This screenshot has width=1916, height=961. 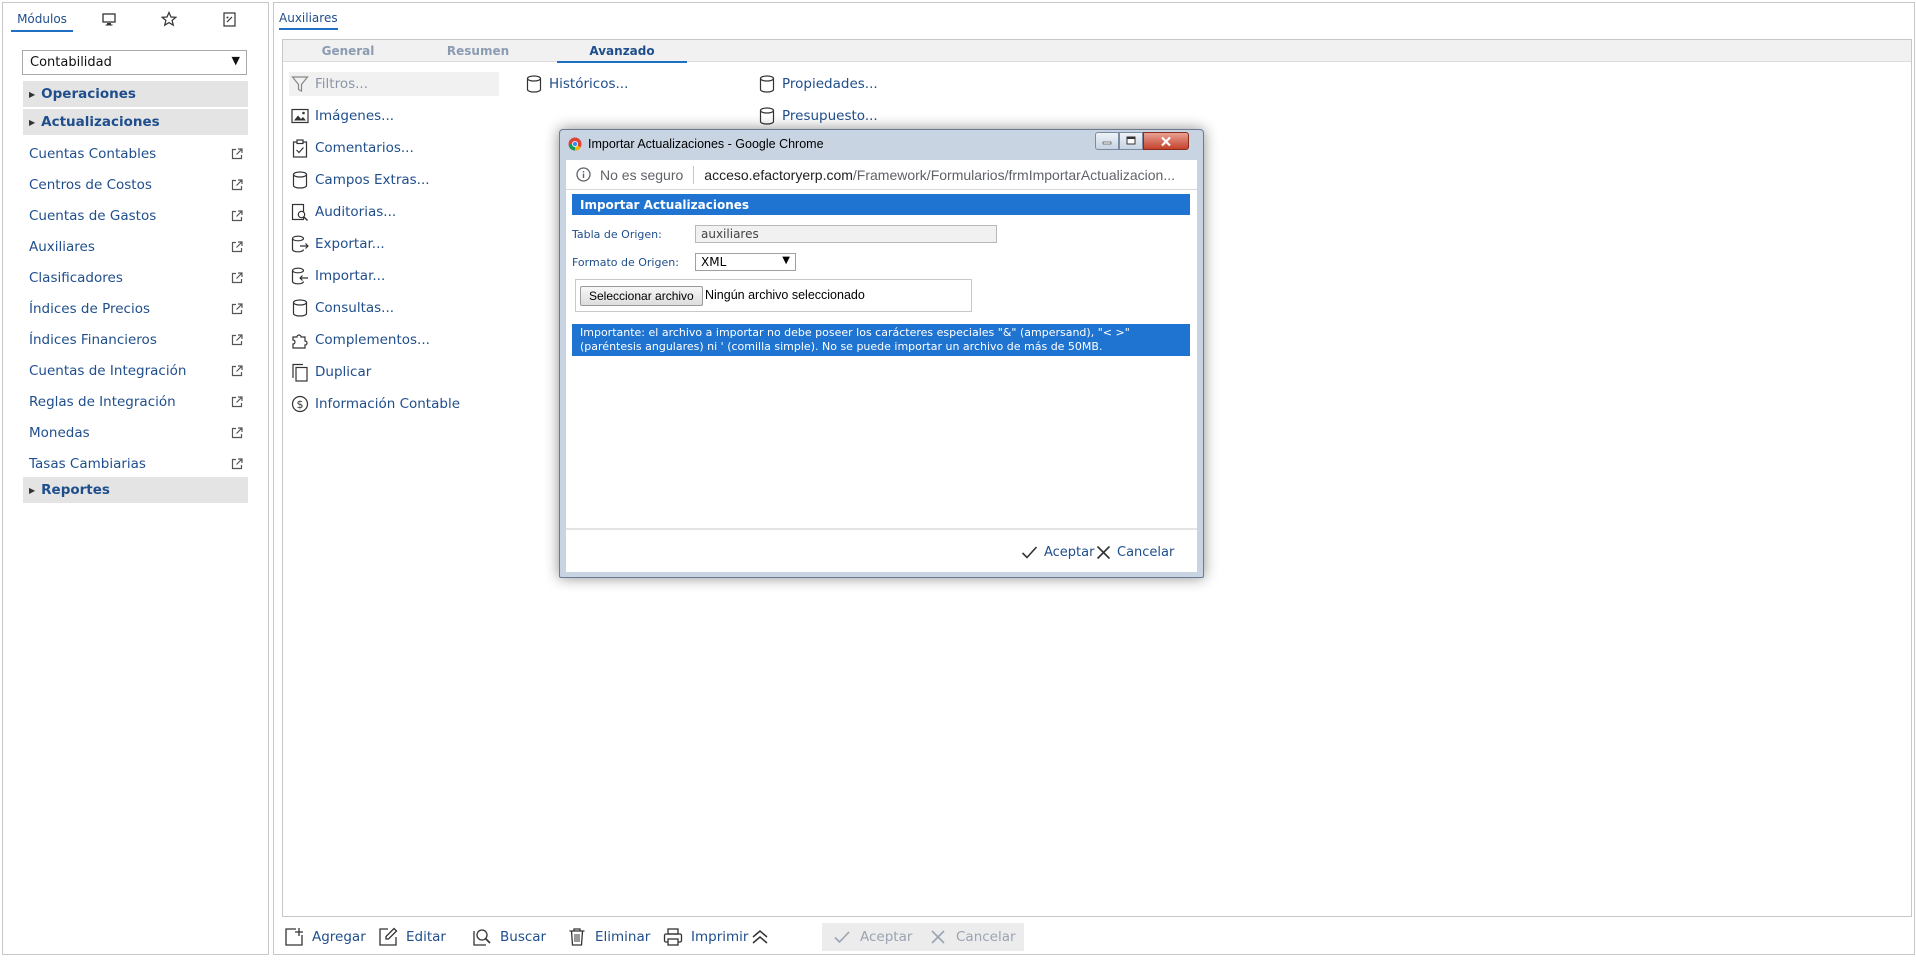 What do you see at coordinates (374, 404) in the screenshot?
I see `action-informacion-contable: $ Información Contable` at bounding box center [374, 404].